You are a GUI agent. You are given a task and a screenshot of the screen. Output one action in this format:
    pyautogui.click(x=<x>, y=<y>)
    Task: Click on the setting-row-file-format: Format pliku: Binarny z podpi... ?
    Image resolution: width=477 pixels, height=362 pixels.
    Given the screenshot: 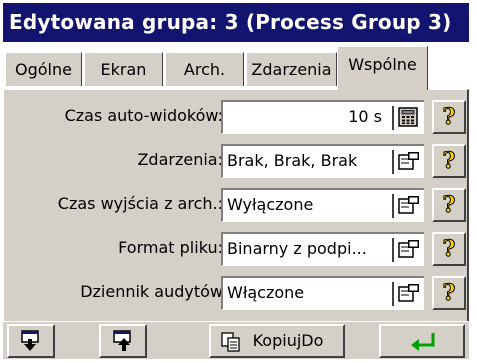 What is the action you would take?
    pyautogui.click(x=237, y=248)
    